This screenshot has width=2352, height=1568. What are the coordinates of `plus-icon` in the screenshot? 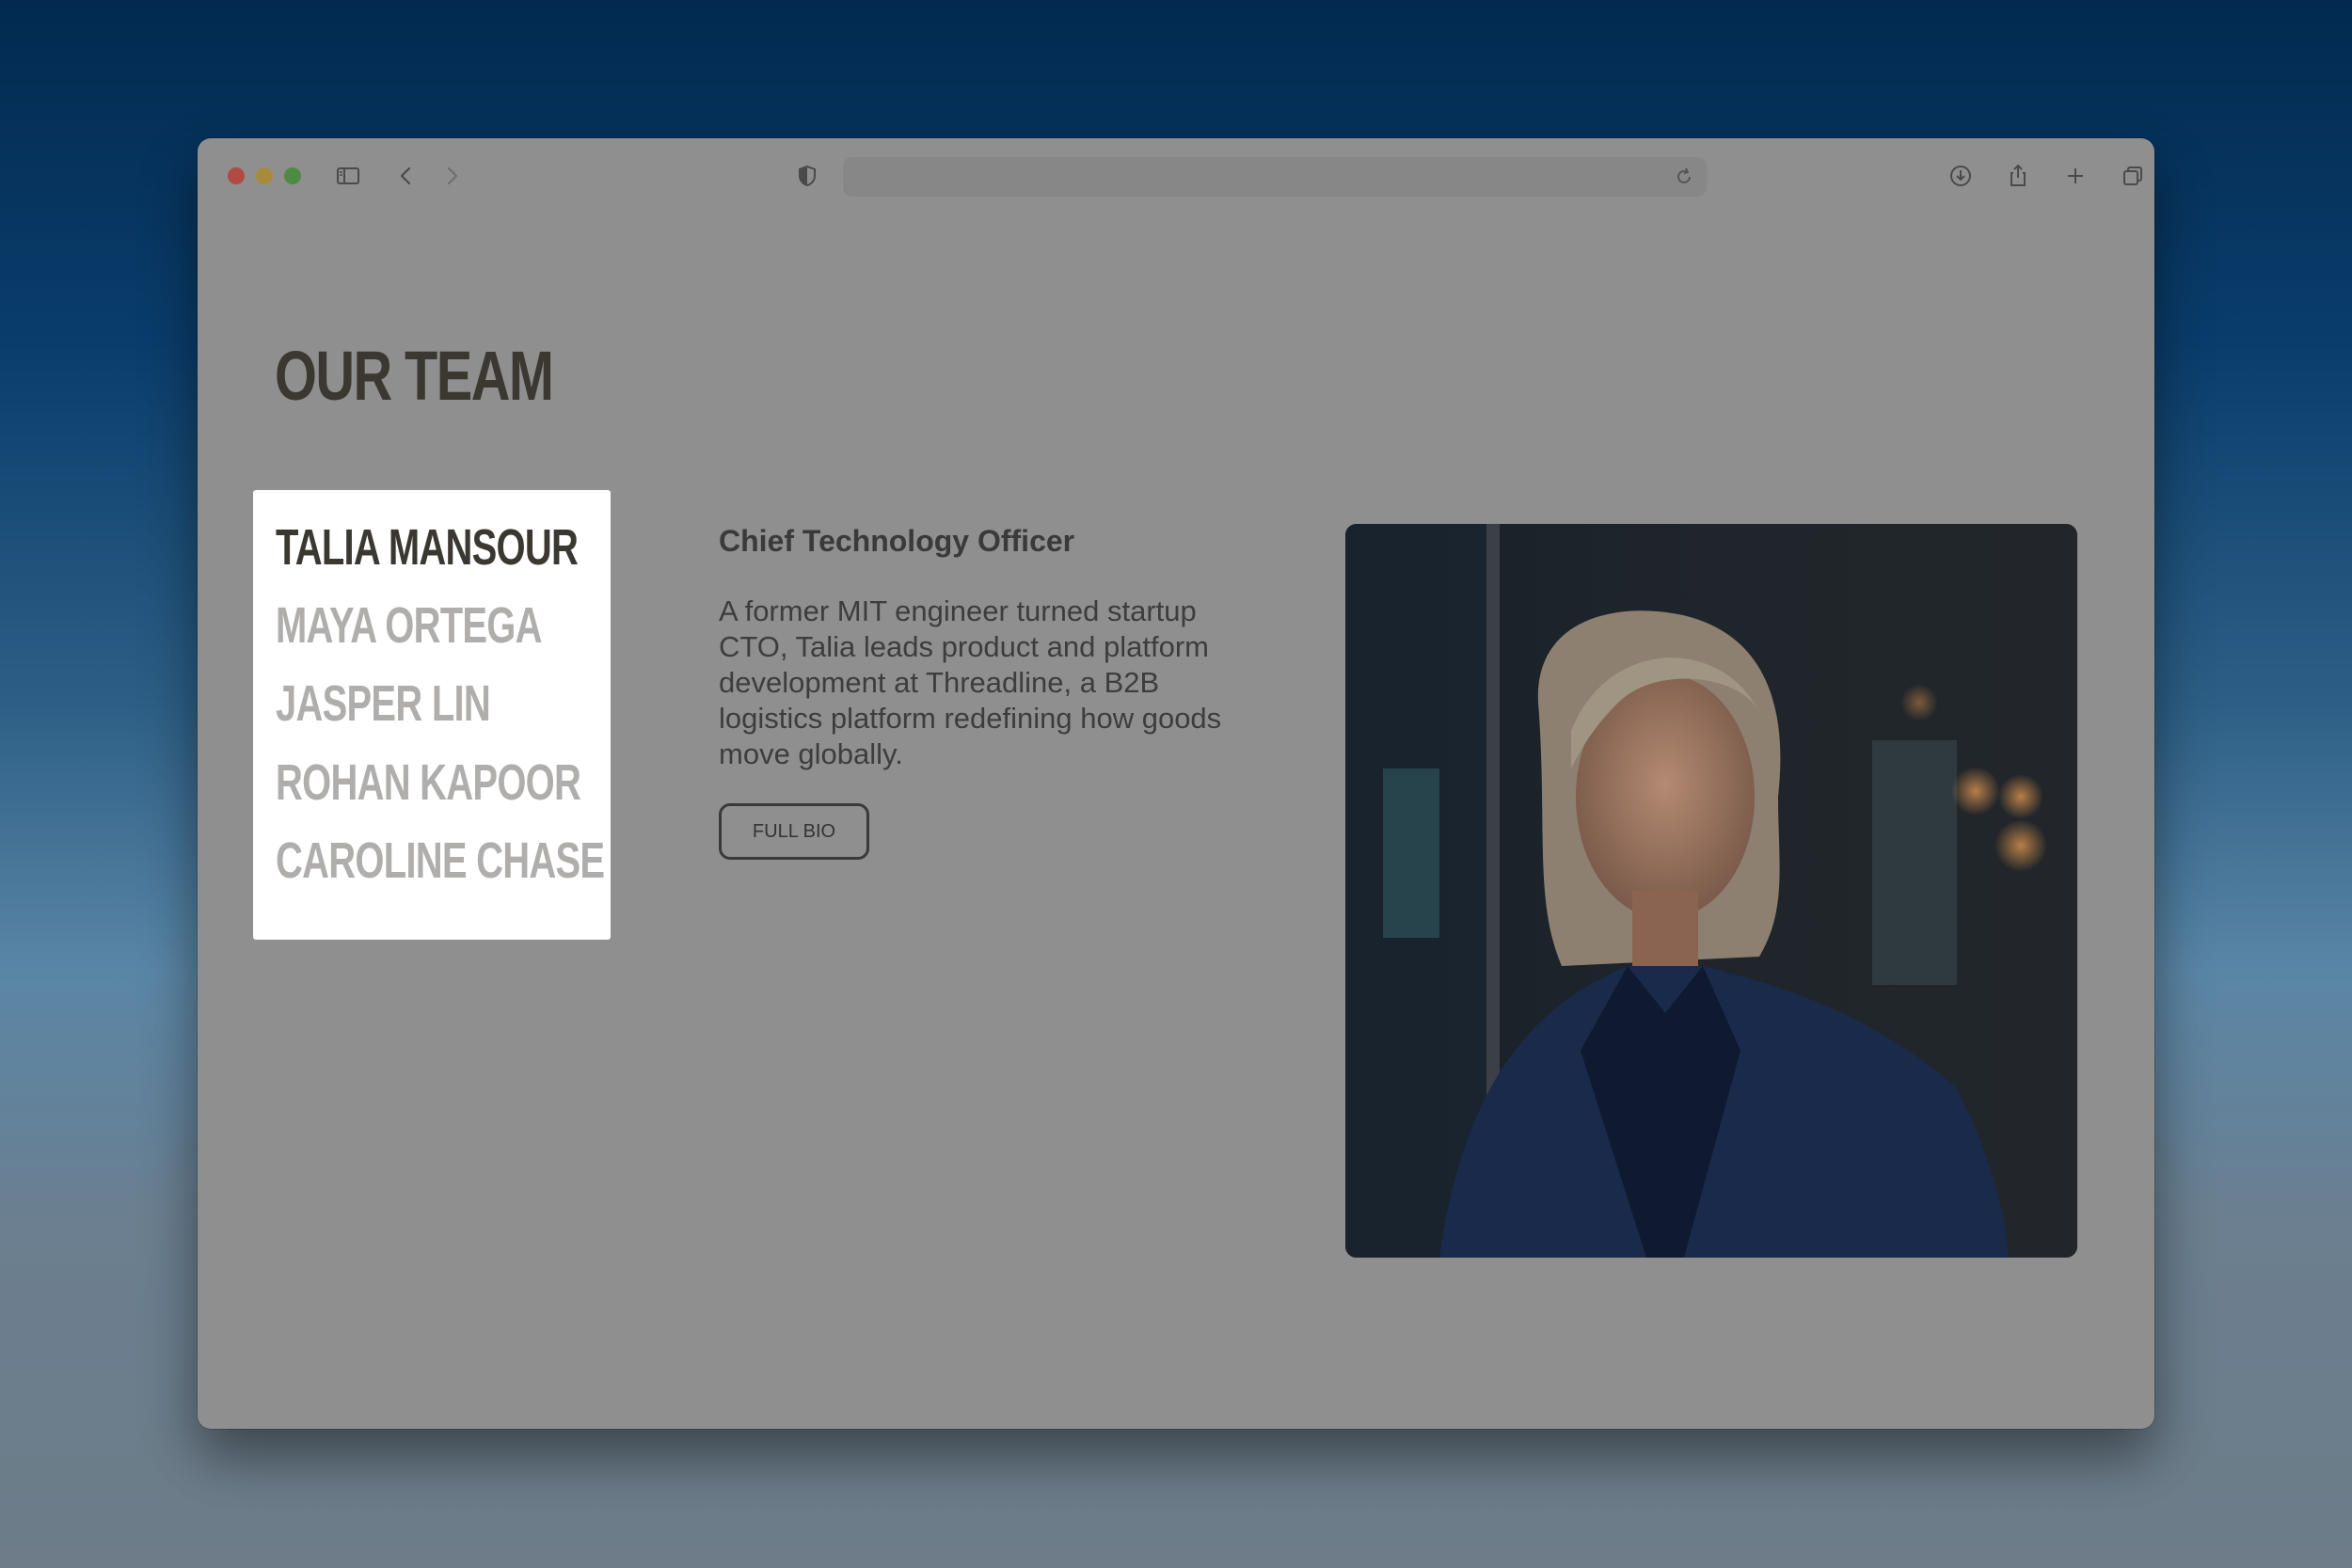 It's located at (2075, 176).